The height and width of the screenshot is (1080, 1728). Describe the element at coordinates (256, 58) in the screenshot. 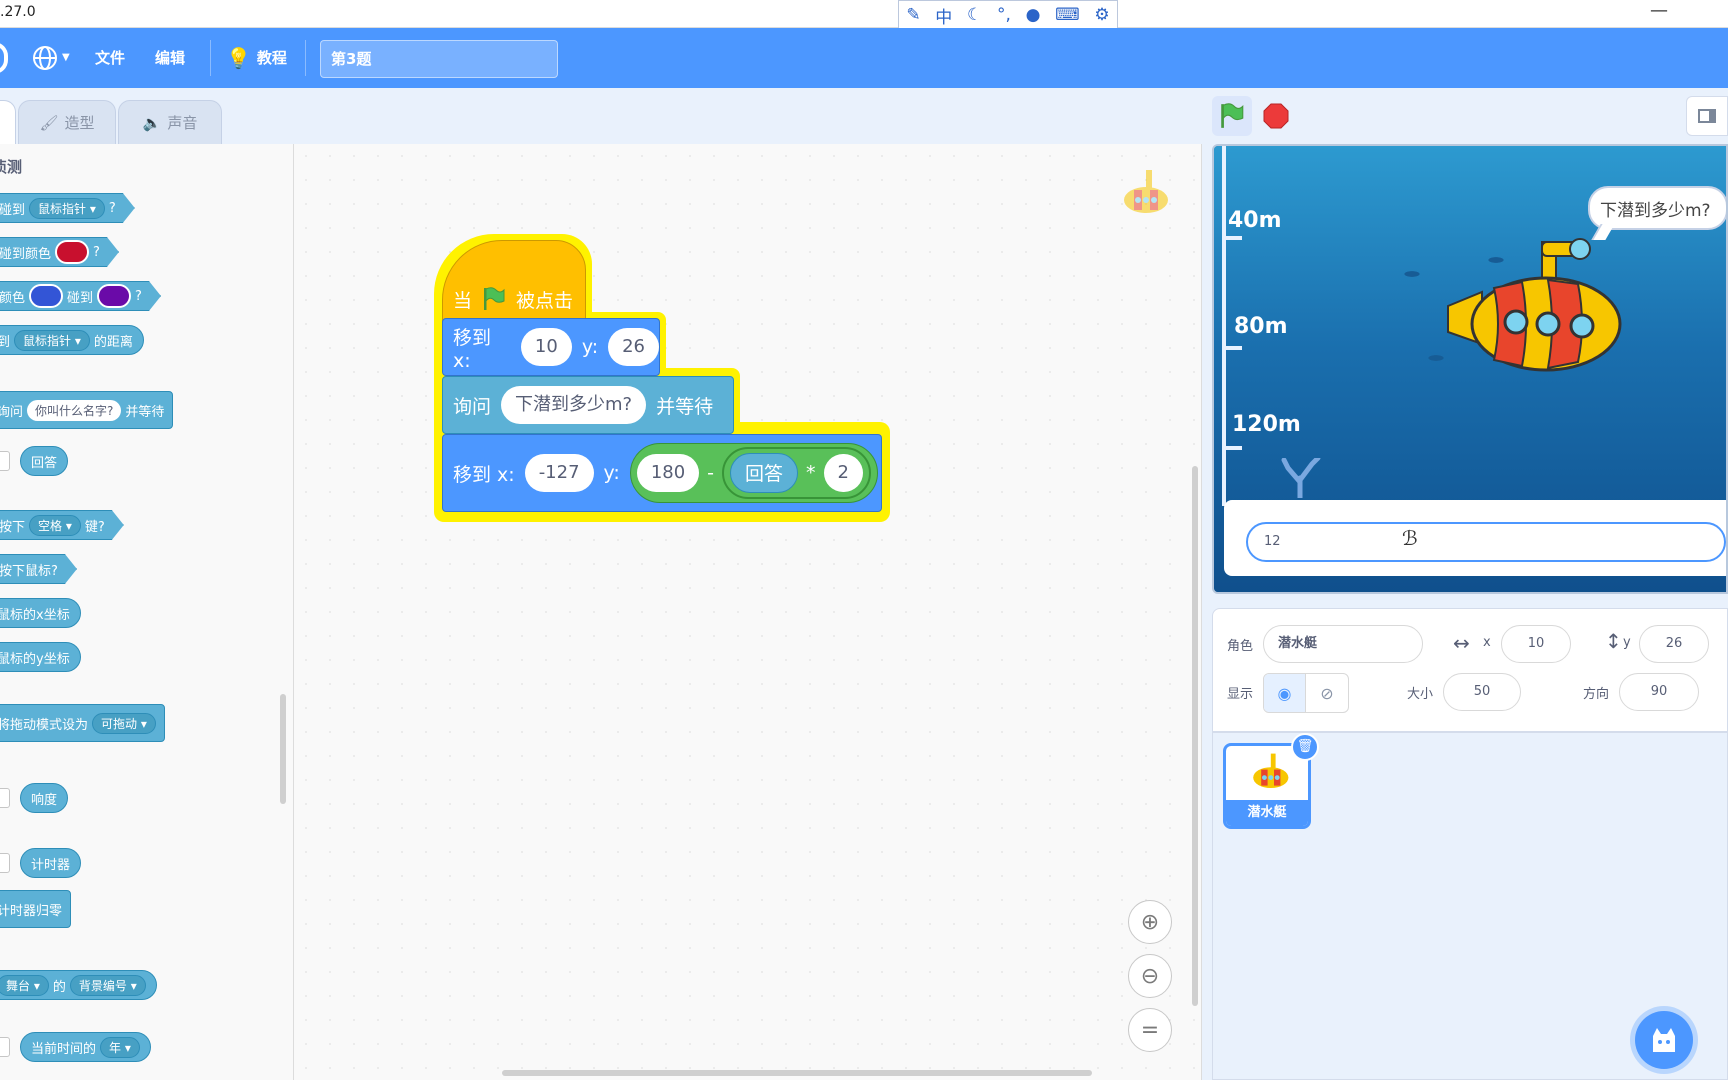

I see `tutorials-menu: 💡 教程` at that location.